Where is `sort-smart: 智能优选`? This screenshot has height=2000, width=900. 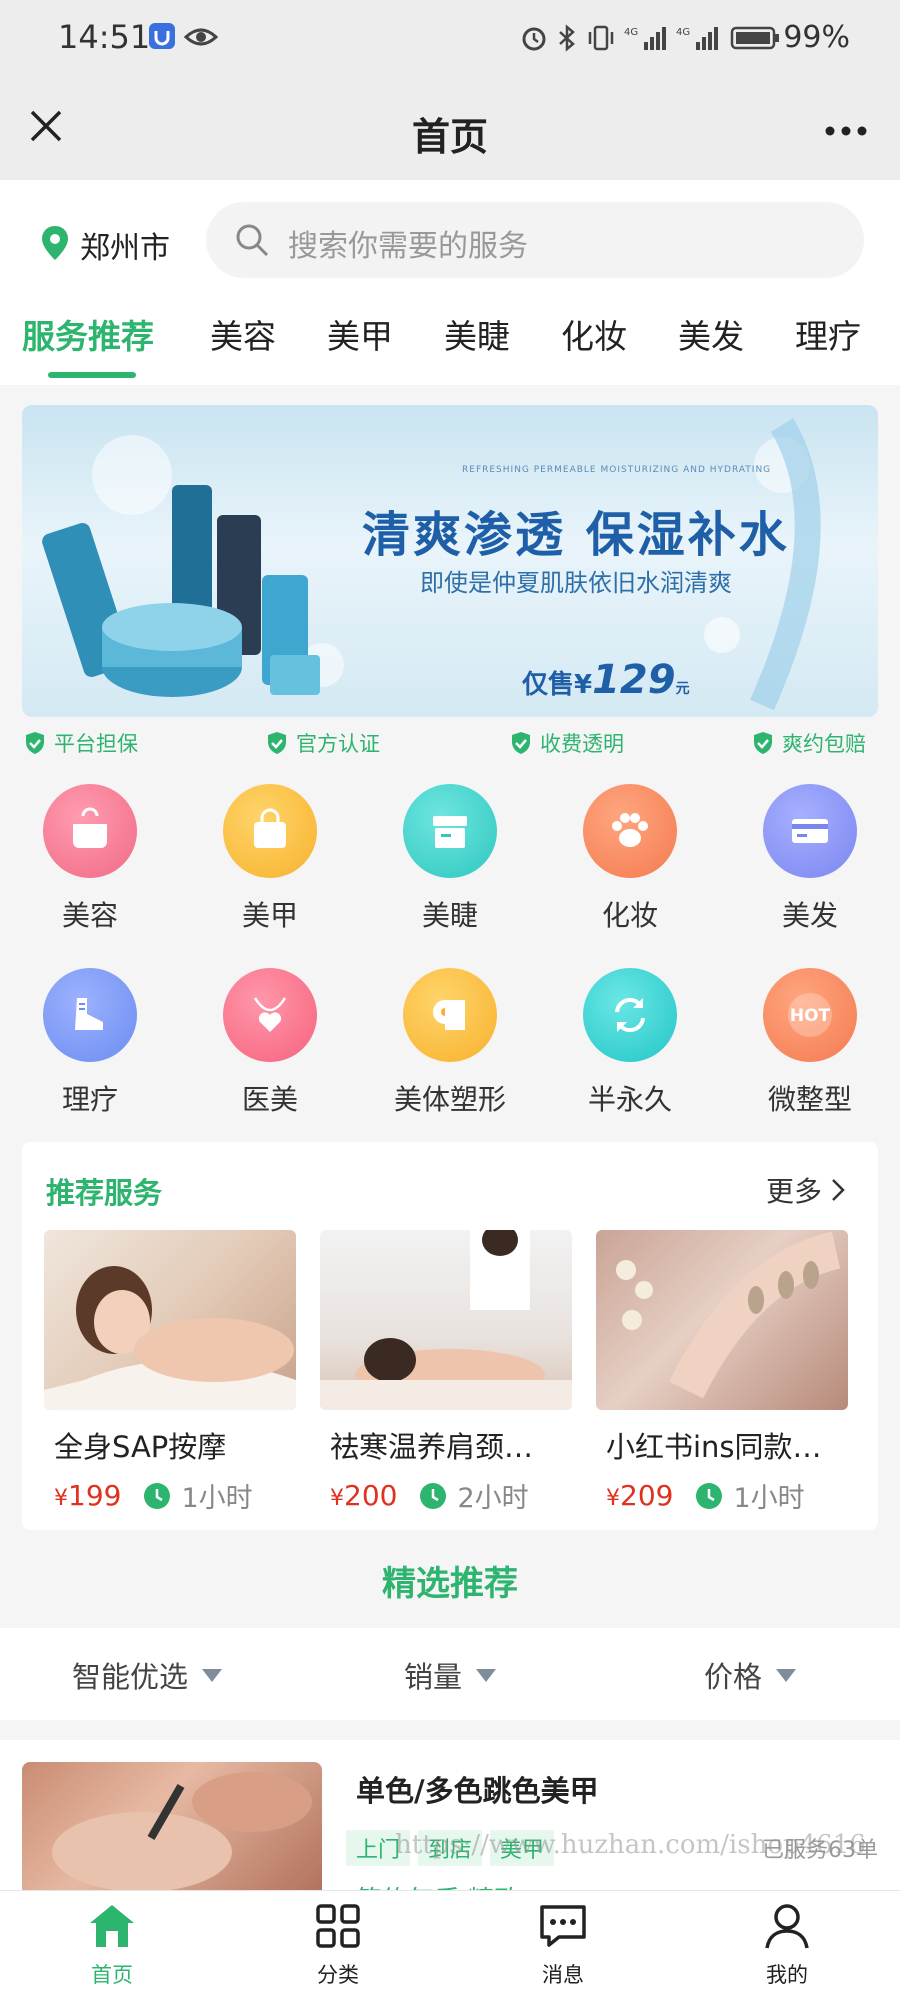 sort-smart: 智能优选 is located at coordinates (147, 1675).